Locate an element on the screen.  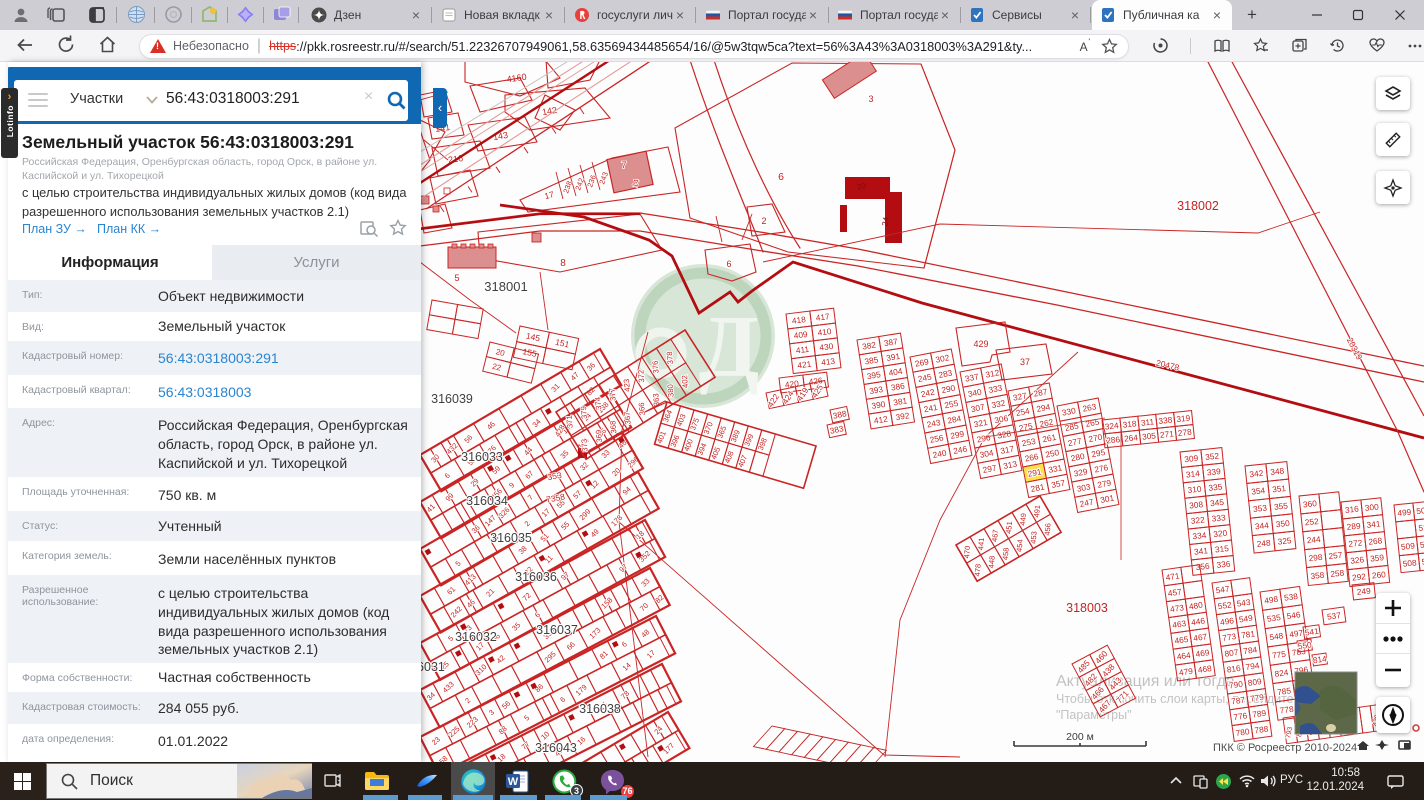
svg-text: W is located at coordinates (512, 782).